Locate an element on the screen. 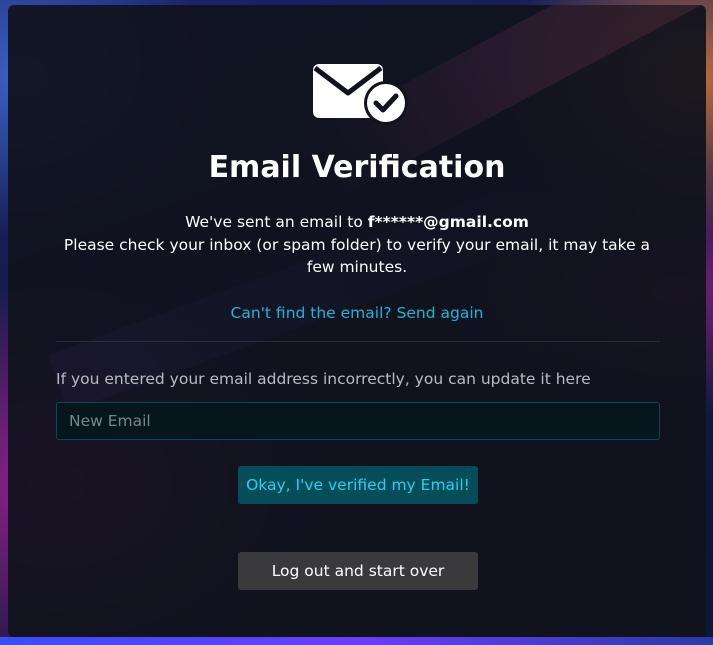 This screenshot has height=645, width=713. resend-email-link: Can't find the email? Send again is located at coordinates (357, 313).